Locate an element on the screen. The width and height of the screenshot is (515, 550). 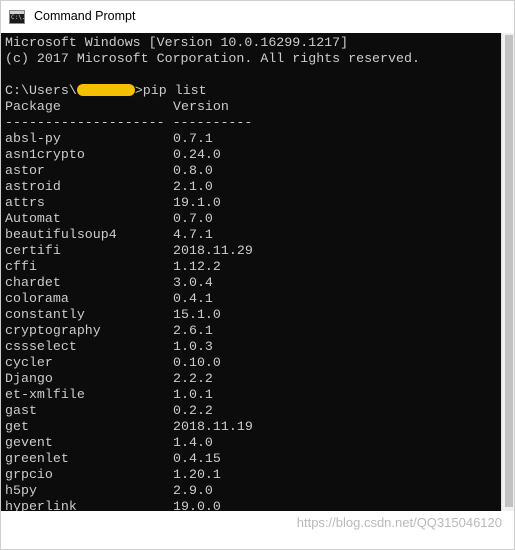
package-name: et-xmlfile is located at coordinates (45, 394).